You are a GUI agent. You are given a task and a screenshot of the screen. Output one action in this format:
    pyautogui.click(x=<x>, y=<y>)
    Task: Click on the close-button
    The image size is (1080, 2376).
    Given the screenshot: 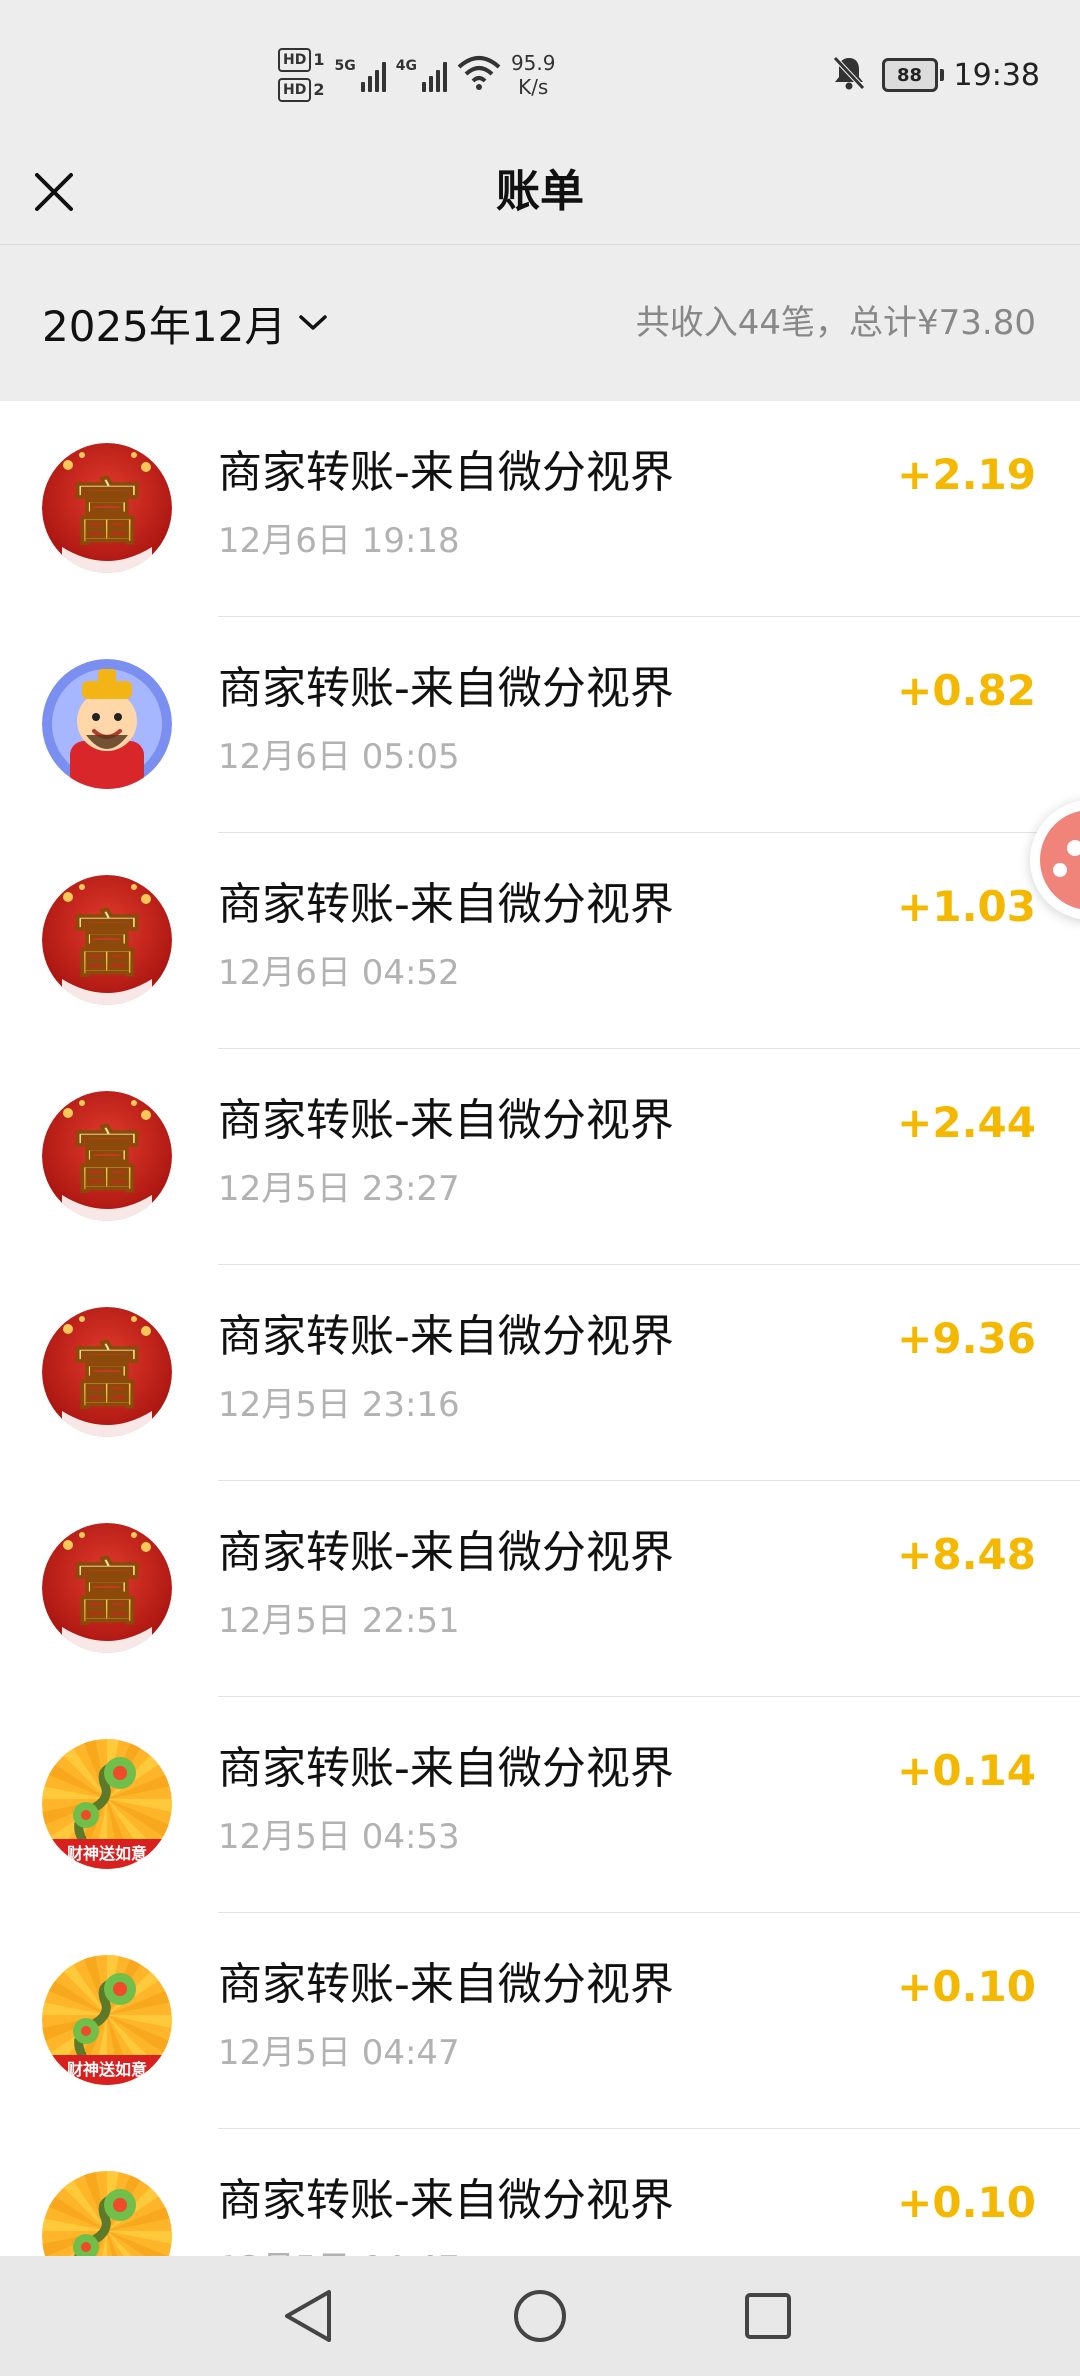 What is the action you would take?
    pyautogui.click(x=54, y=192)
    